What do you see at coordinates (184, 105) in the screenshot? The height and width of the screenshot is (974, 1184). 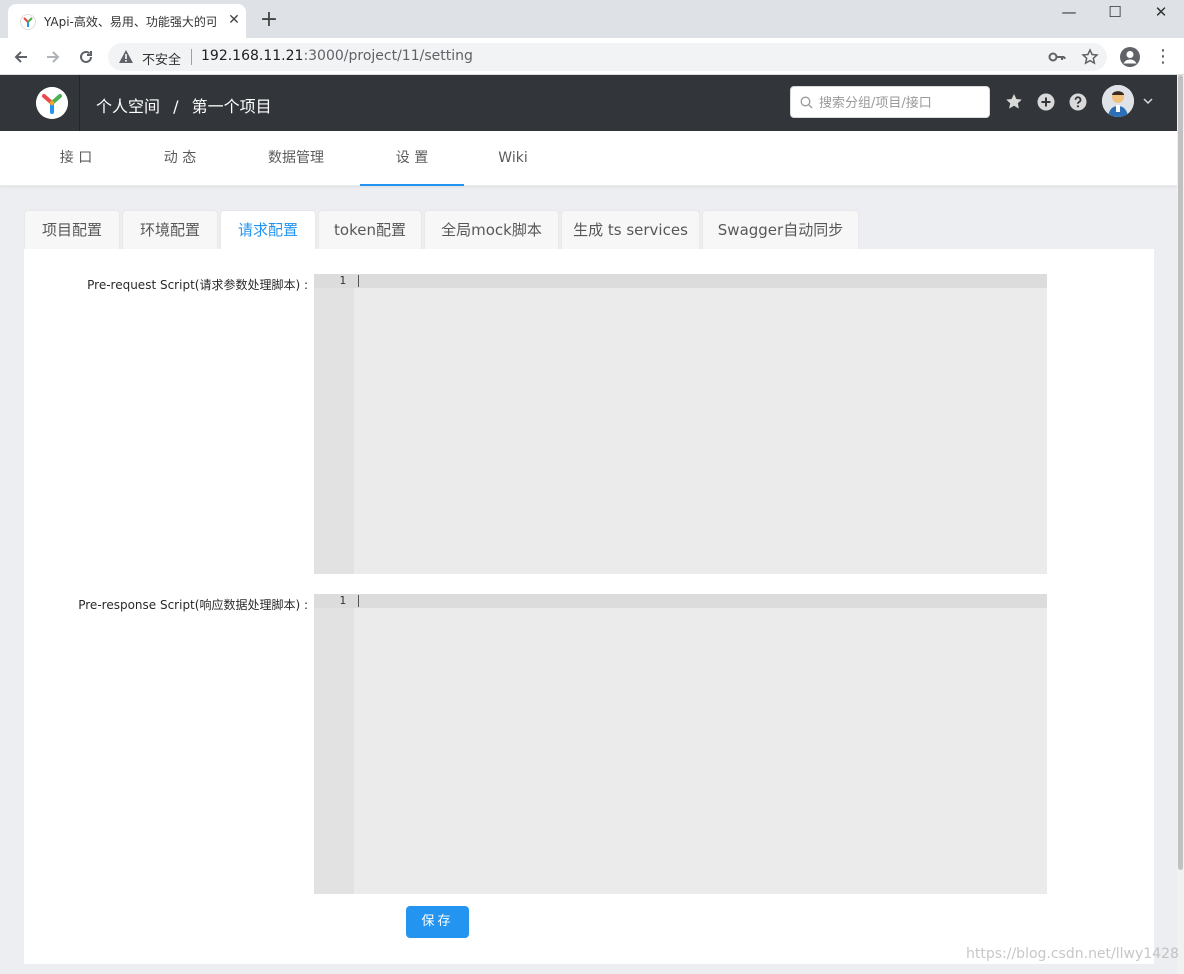 I see `breadcrumb: 个人空间 / 第一个项目` at bounding box center [184, 105].